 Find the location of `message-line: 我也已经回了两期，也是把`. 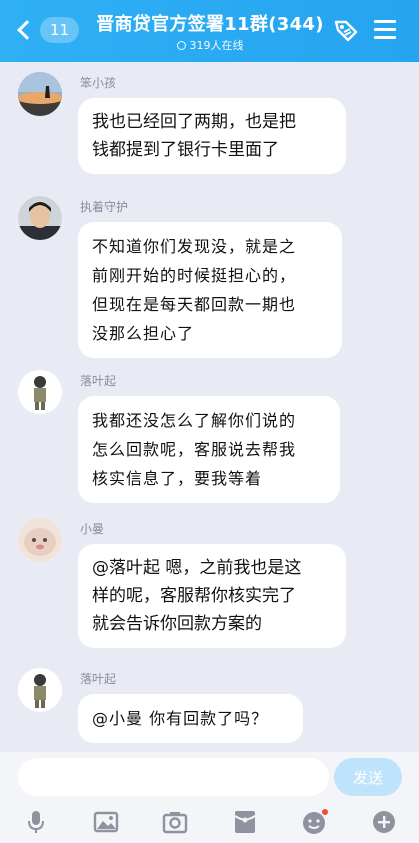

message-line: 我也已经回了两期，也是把 is located at coordinates (194, 122).